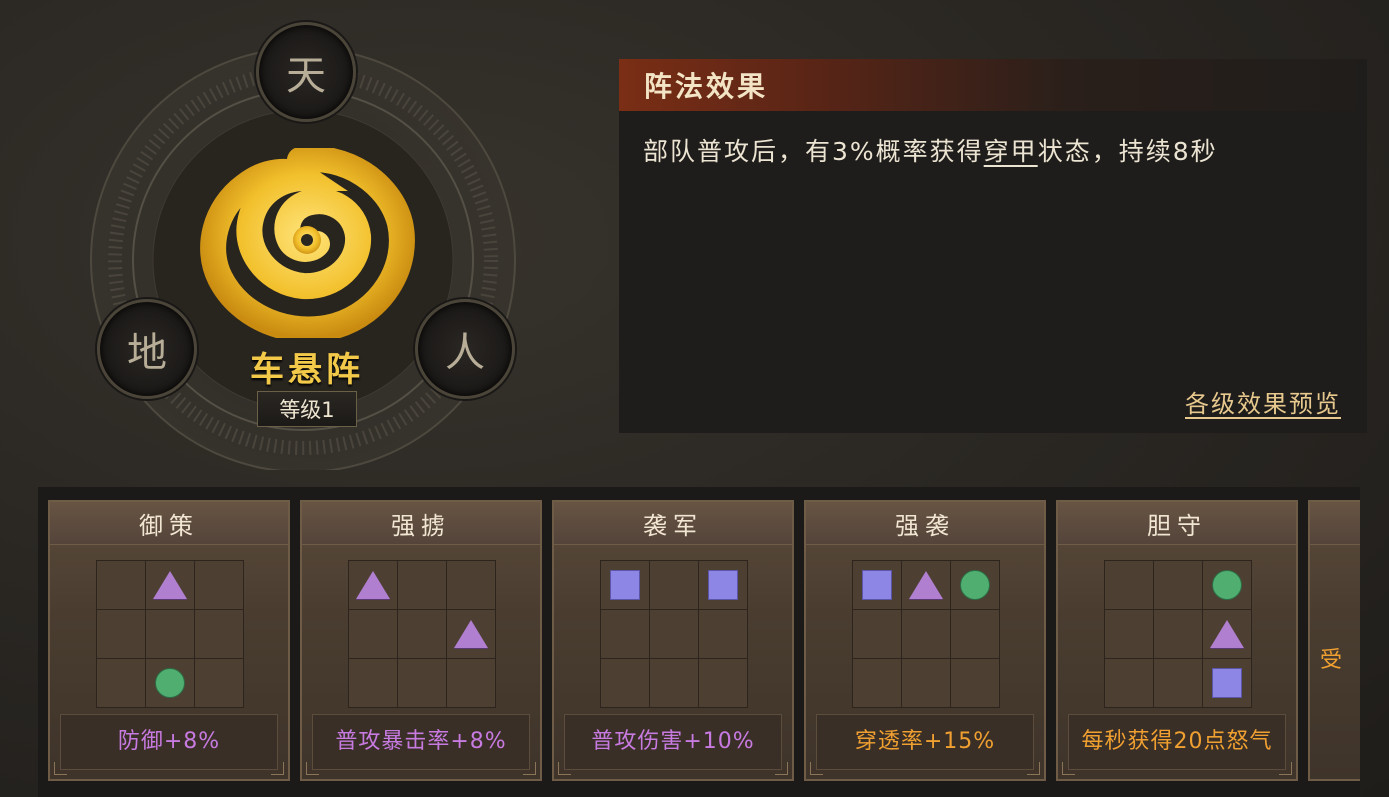 Image resolution: width=1389 pixels, height=797 pixels. What do you see at coordinates (169, 742) in the screenshot?
I see `card-bonus: 防御+8%` at bounding box center [169, 742].